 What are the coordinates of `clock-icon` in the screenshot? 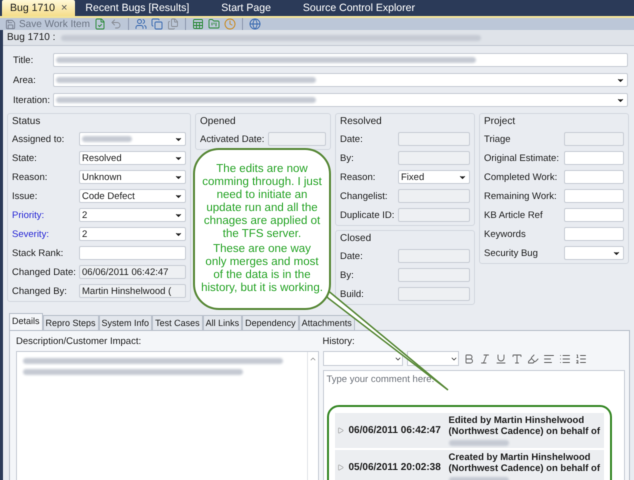 It's located at (230, 24).